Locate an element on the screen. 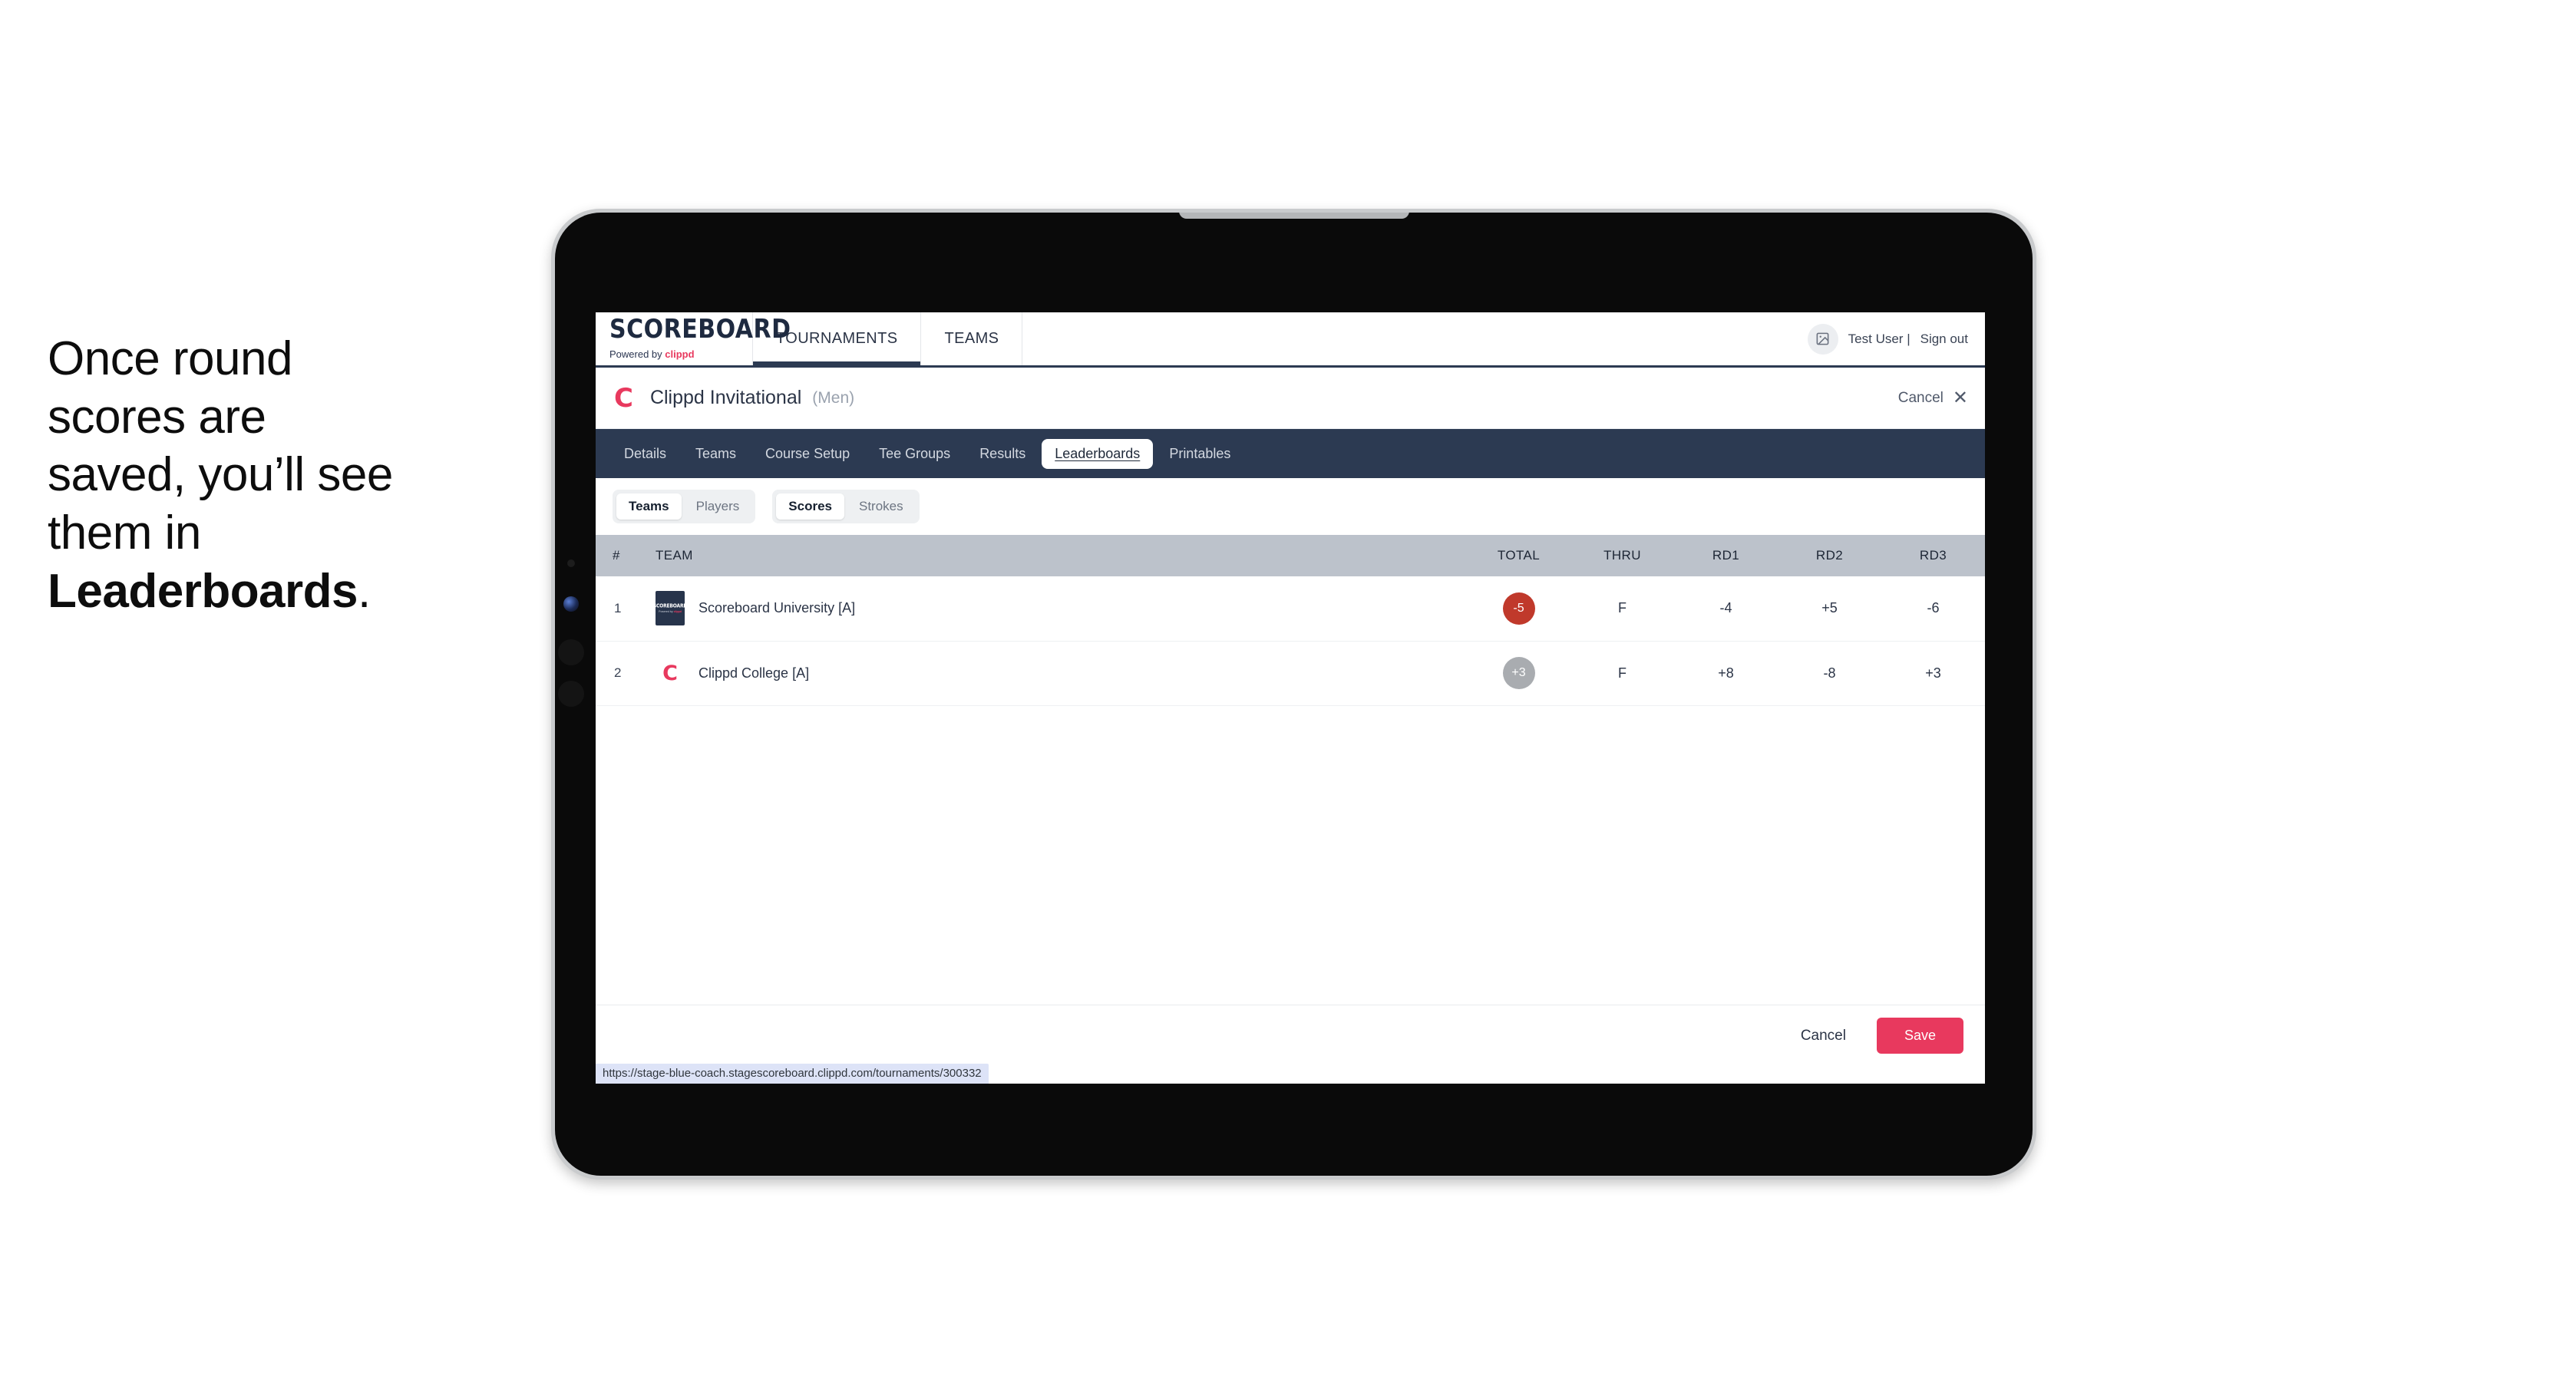 Image resolution: width=2576 pixels, height=1386 pixels. caption-bold-term: Leaderboards is located at coordinates (203, 591).